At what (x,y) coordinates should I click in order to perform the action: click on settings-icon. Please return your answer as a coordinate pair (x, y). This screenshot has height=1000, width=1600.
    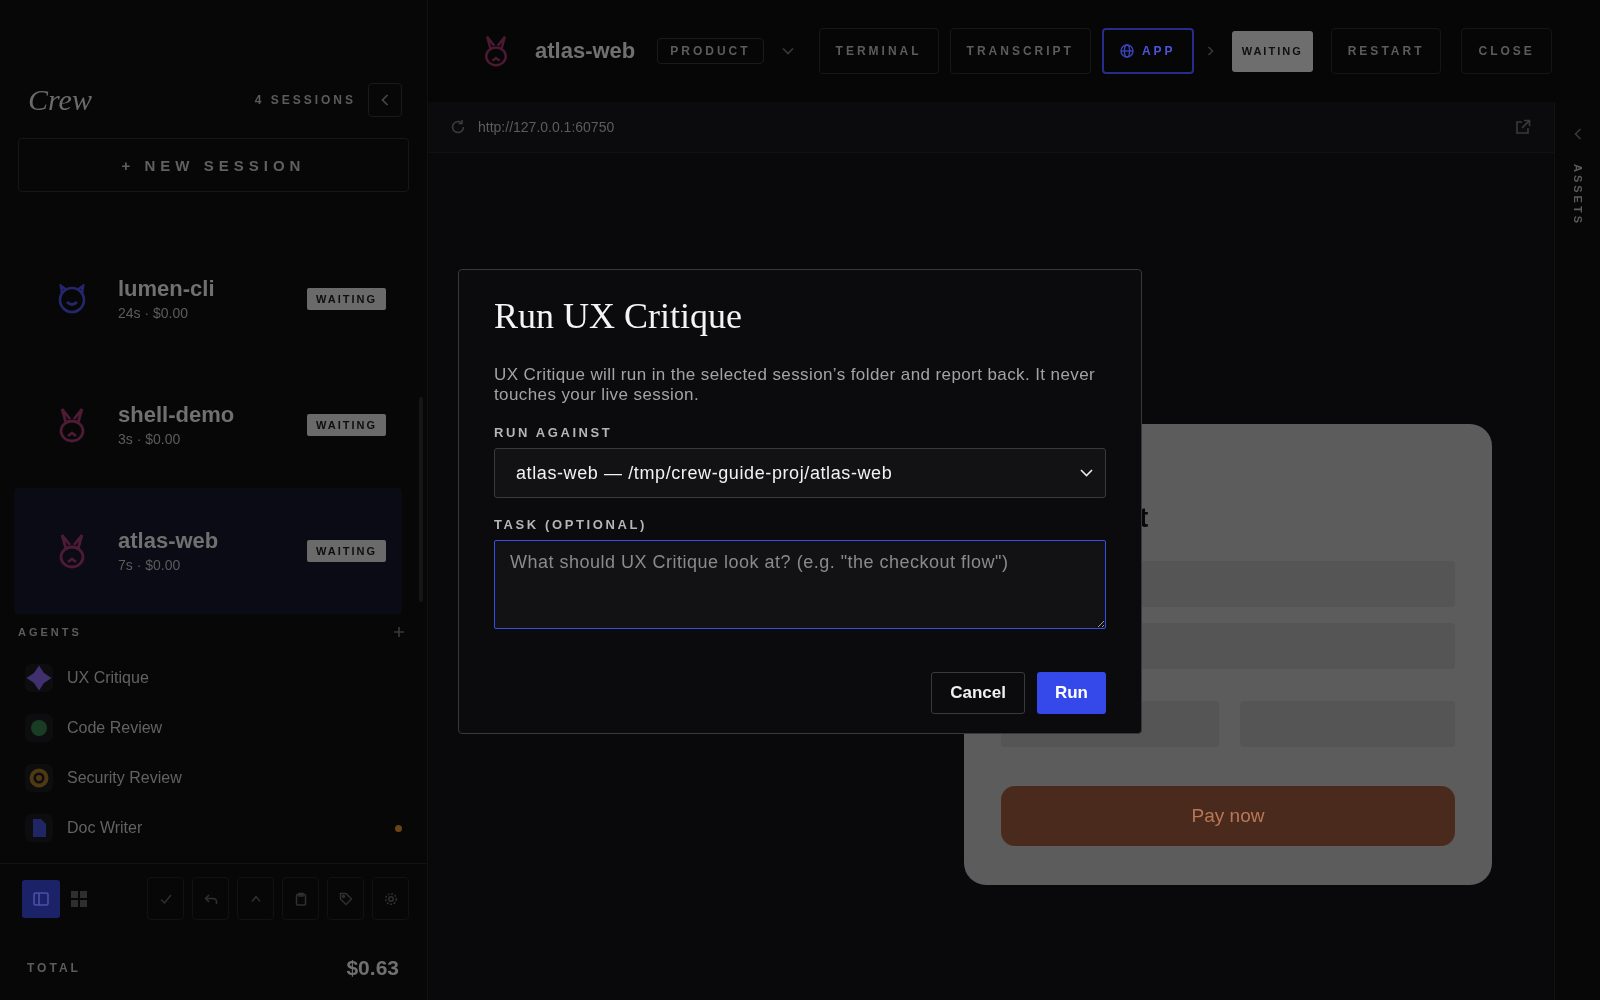
    Looking at the image, I should click on (390, 898).